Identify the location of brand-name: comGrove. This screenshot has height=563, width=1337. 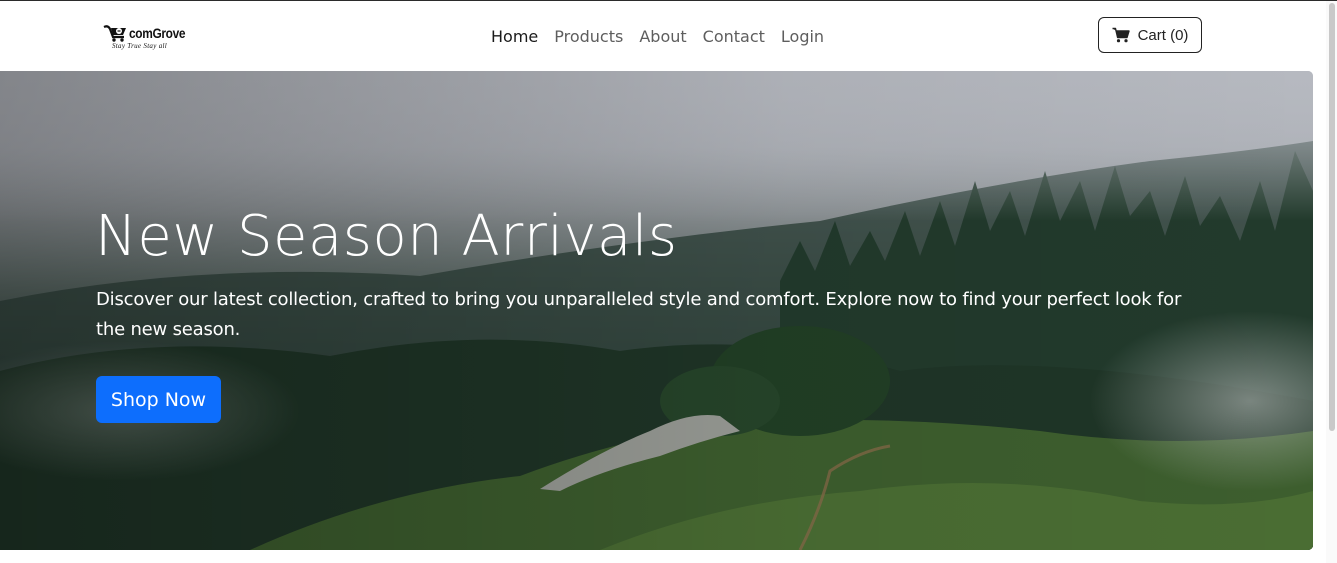
(157, 33).